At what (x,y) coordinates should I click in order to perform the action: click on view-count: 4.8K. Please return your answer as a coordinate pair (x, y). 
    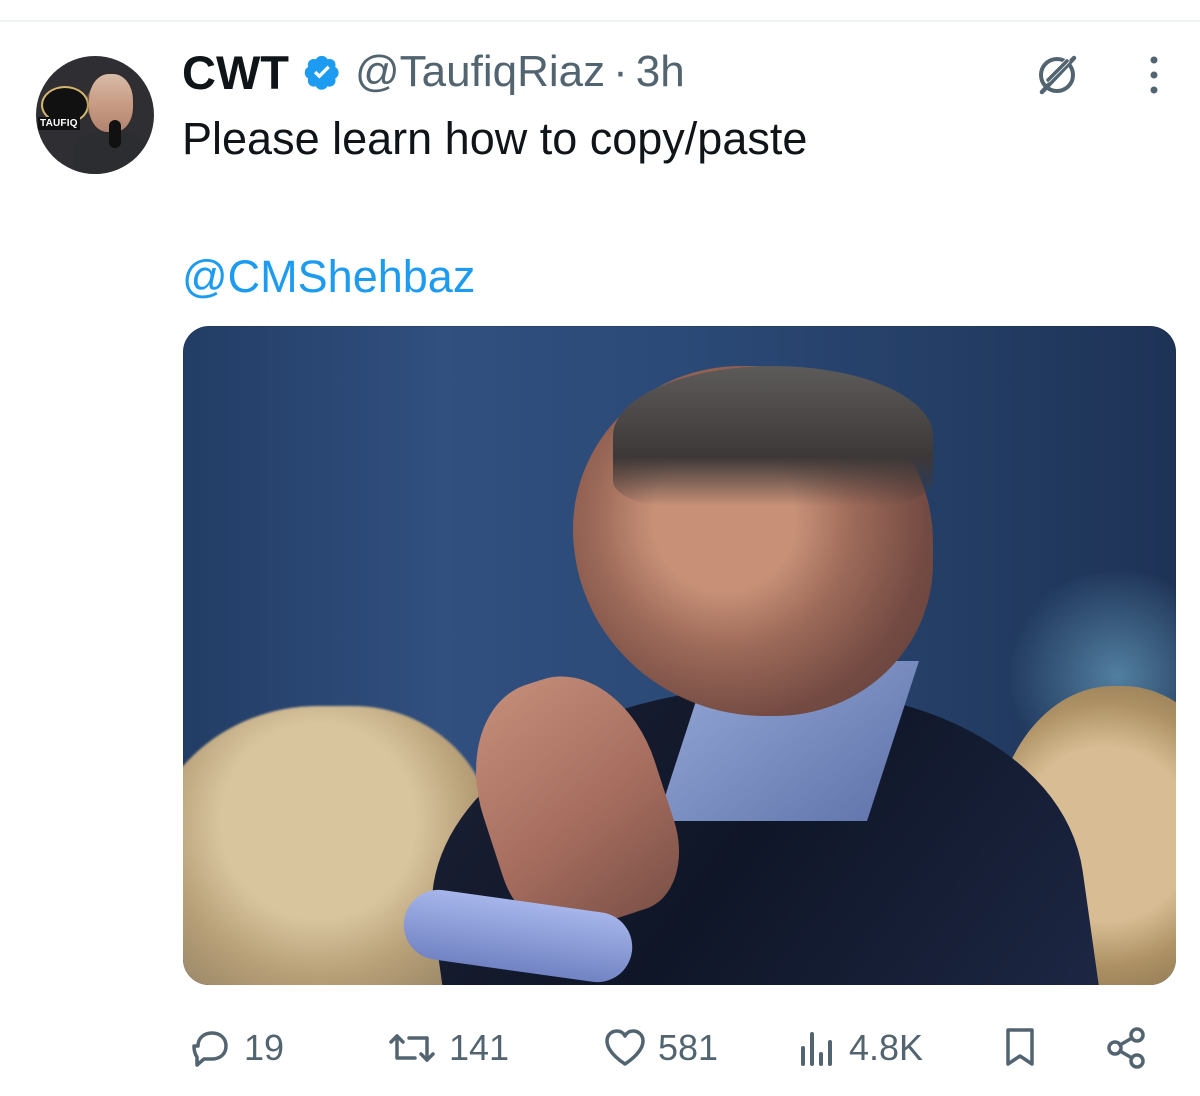
    Looking at the image, I should click on (886, 1047).